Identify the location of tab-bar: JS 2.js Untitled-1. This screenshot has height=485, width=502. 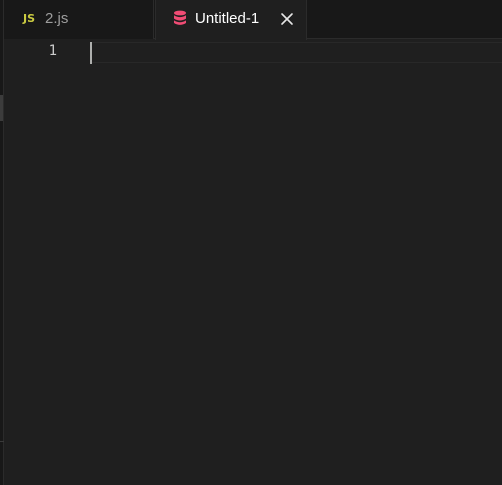
(253, 20).